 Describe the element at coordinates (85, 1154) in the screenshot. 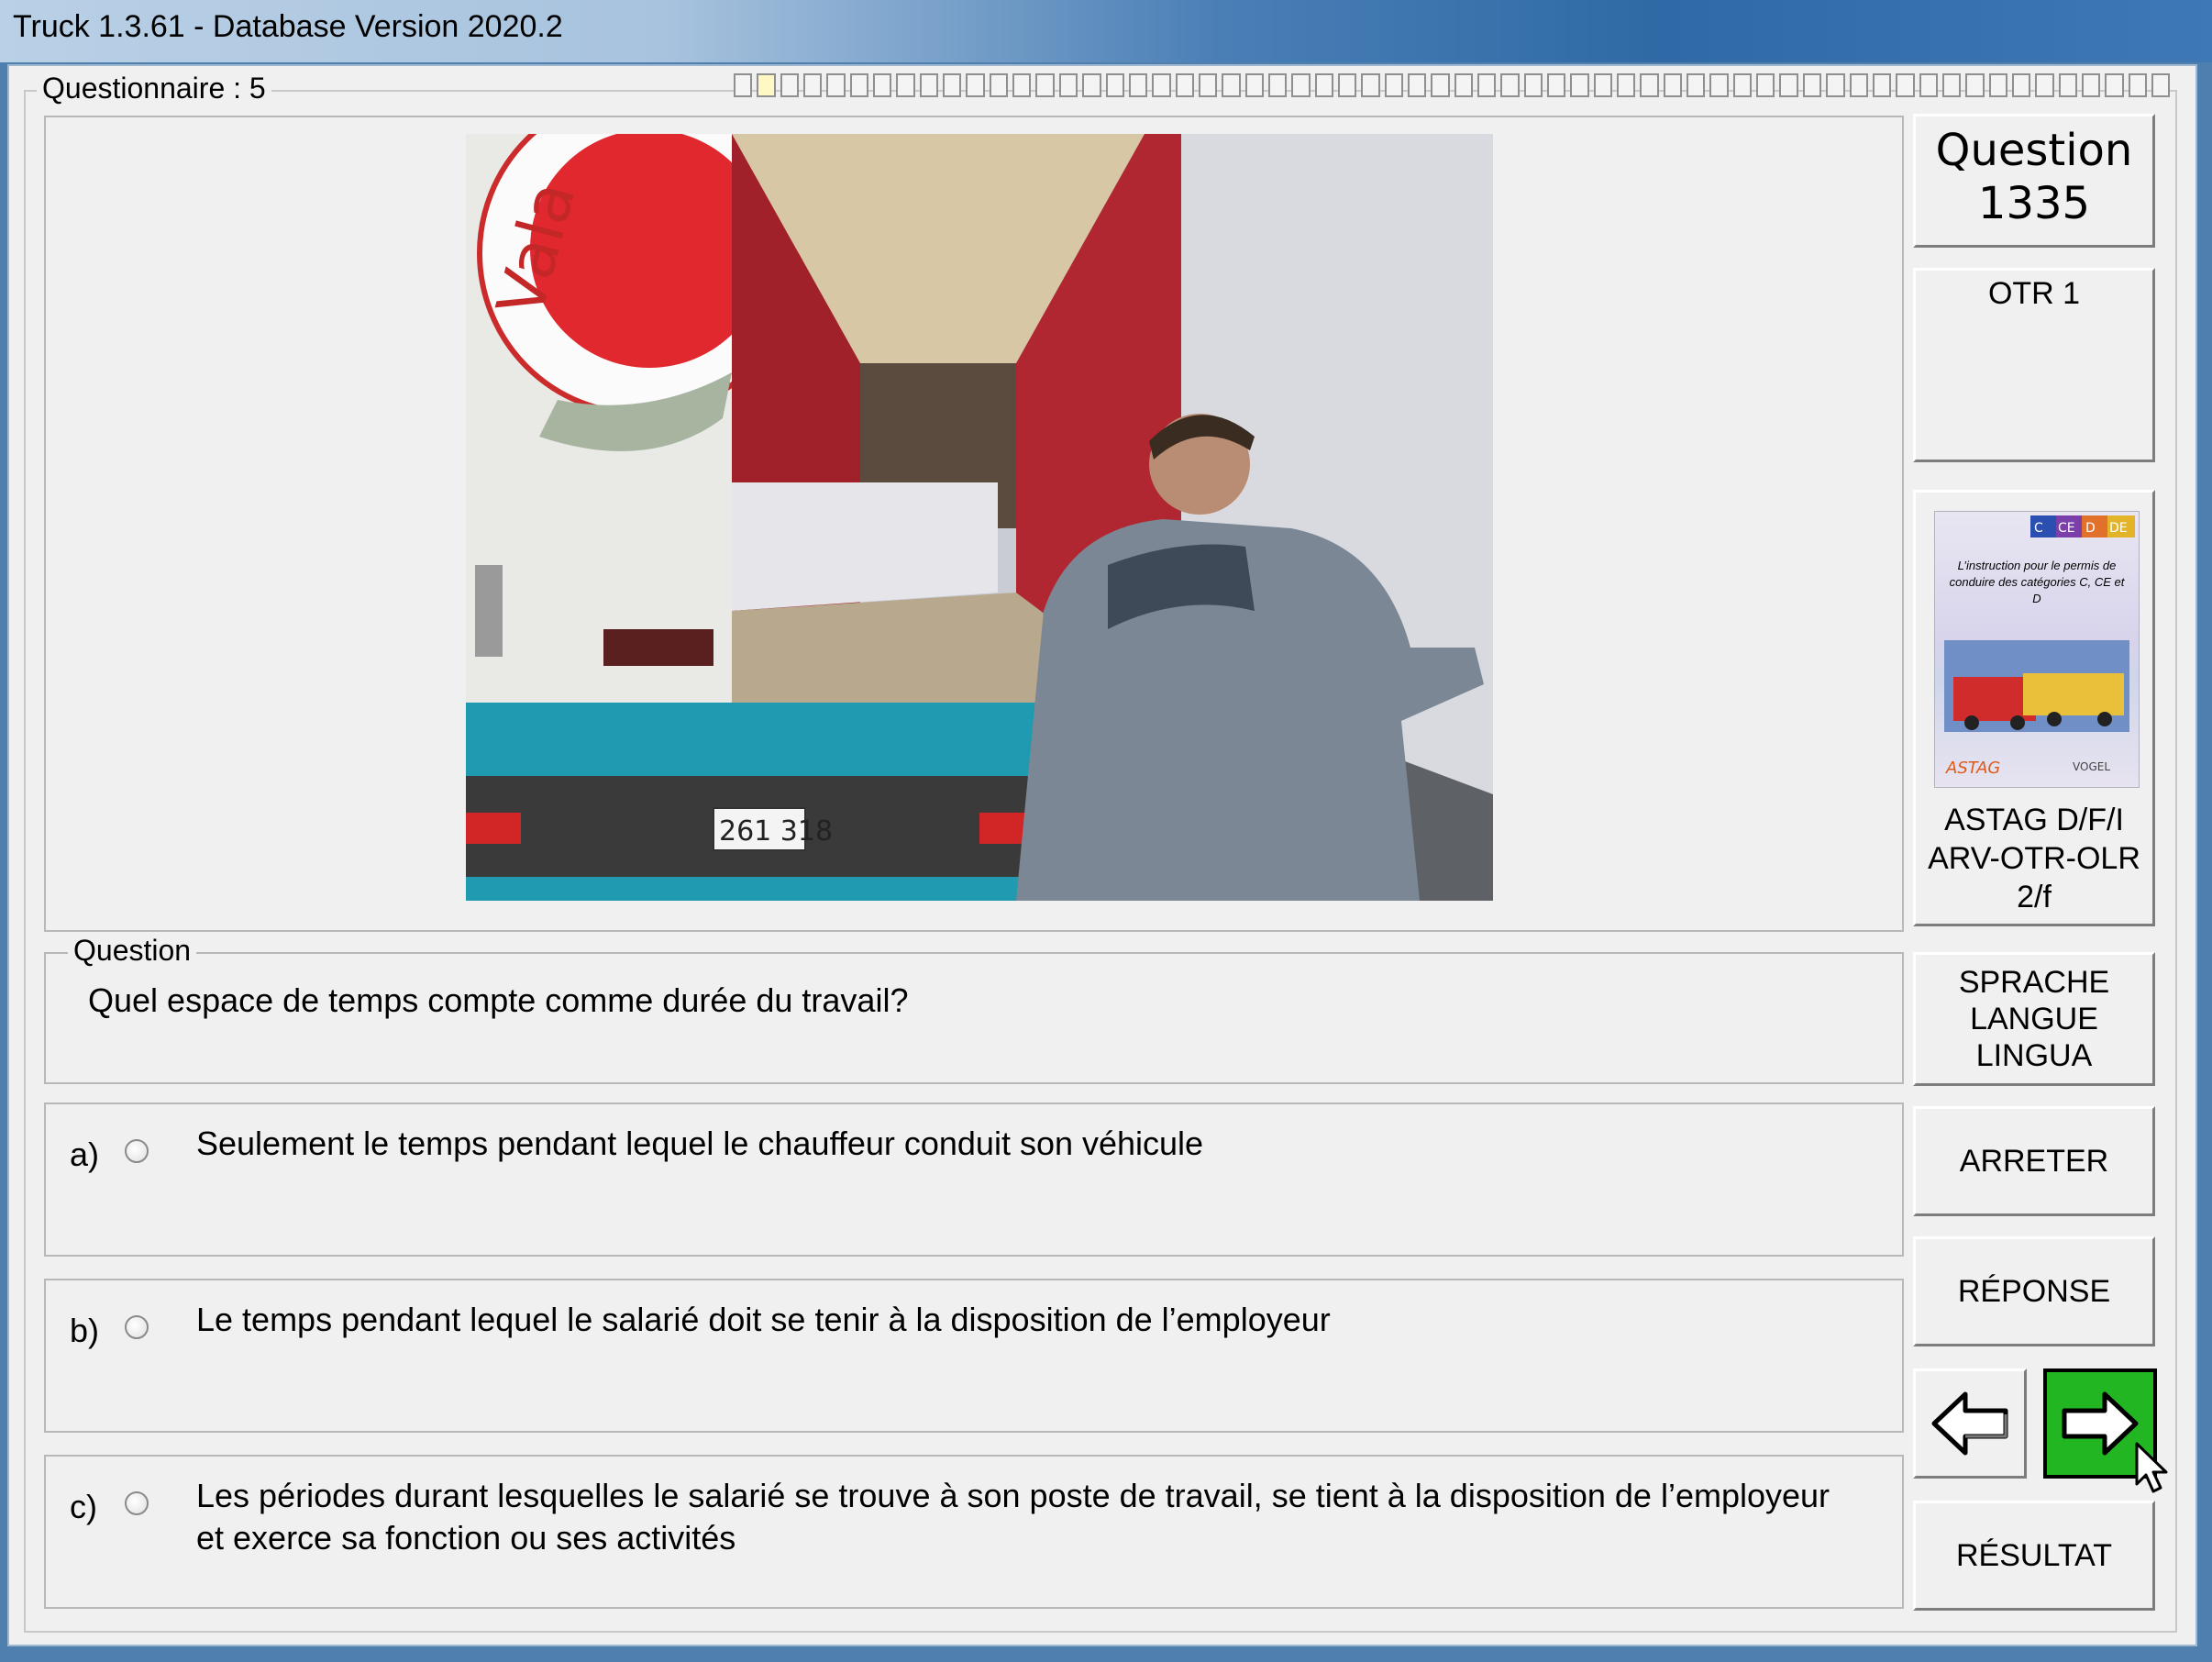

I see `answer-letter: a)` at that location.